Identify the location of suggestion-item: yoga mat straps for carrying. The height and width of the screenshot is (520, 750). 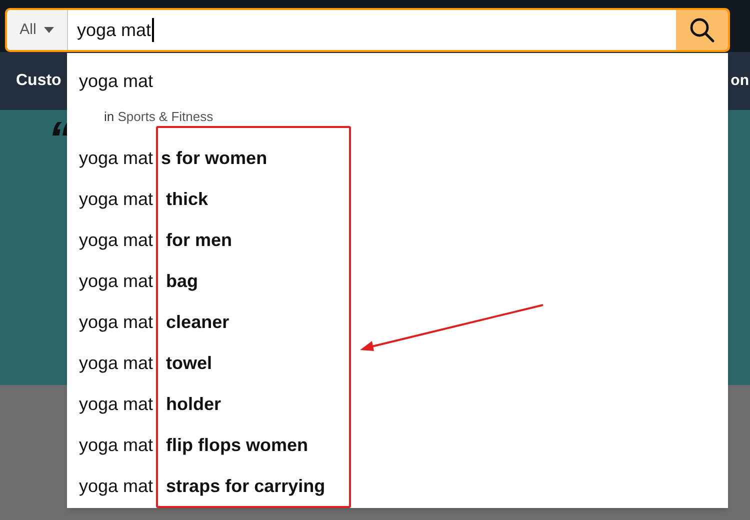
(397, 486).